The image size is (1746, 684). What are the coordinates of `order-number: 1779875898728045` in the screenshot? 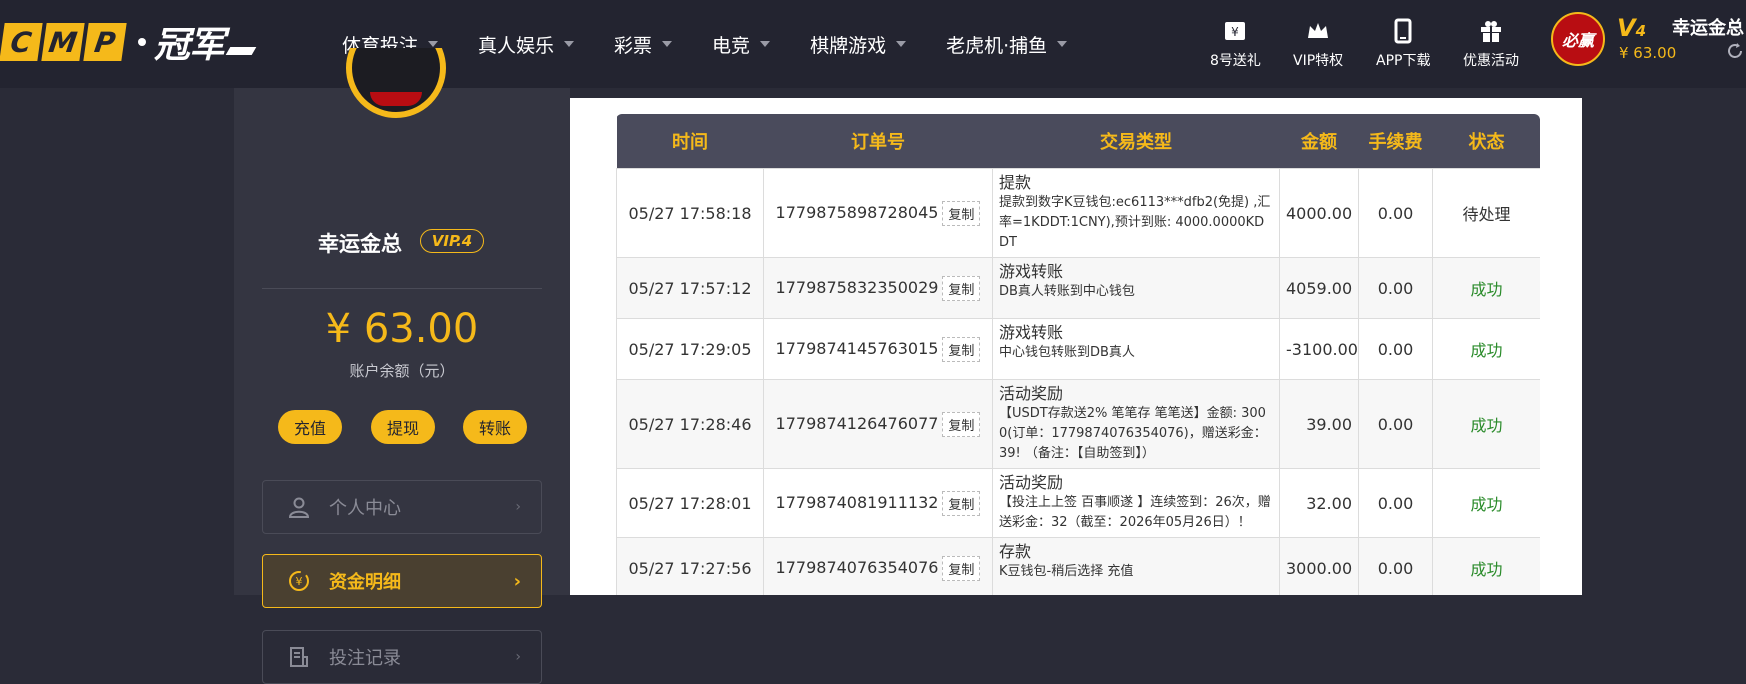 It's located at (857, 212).